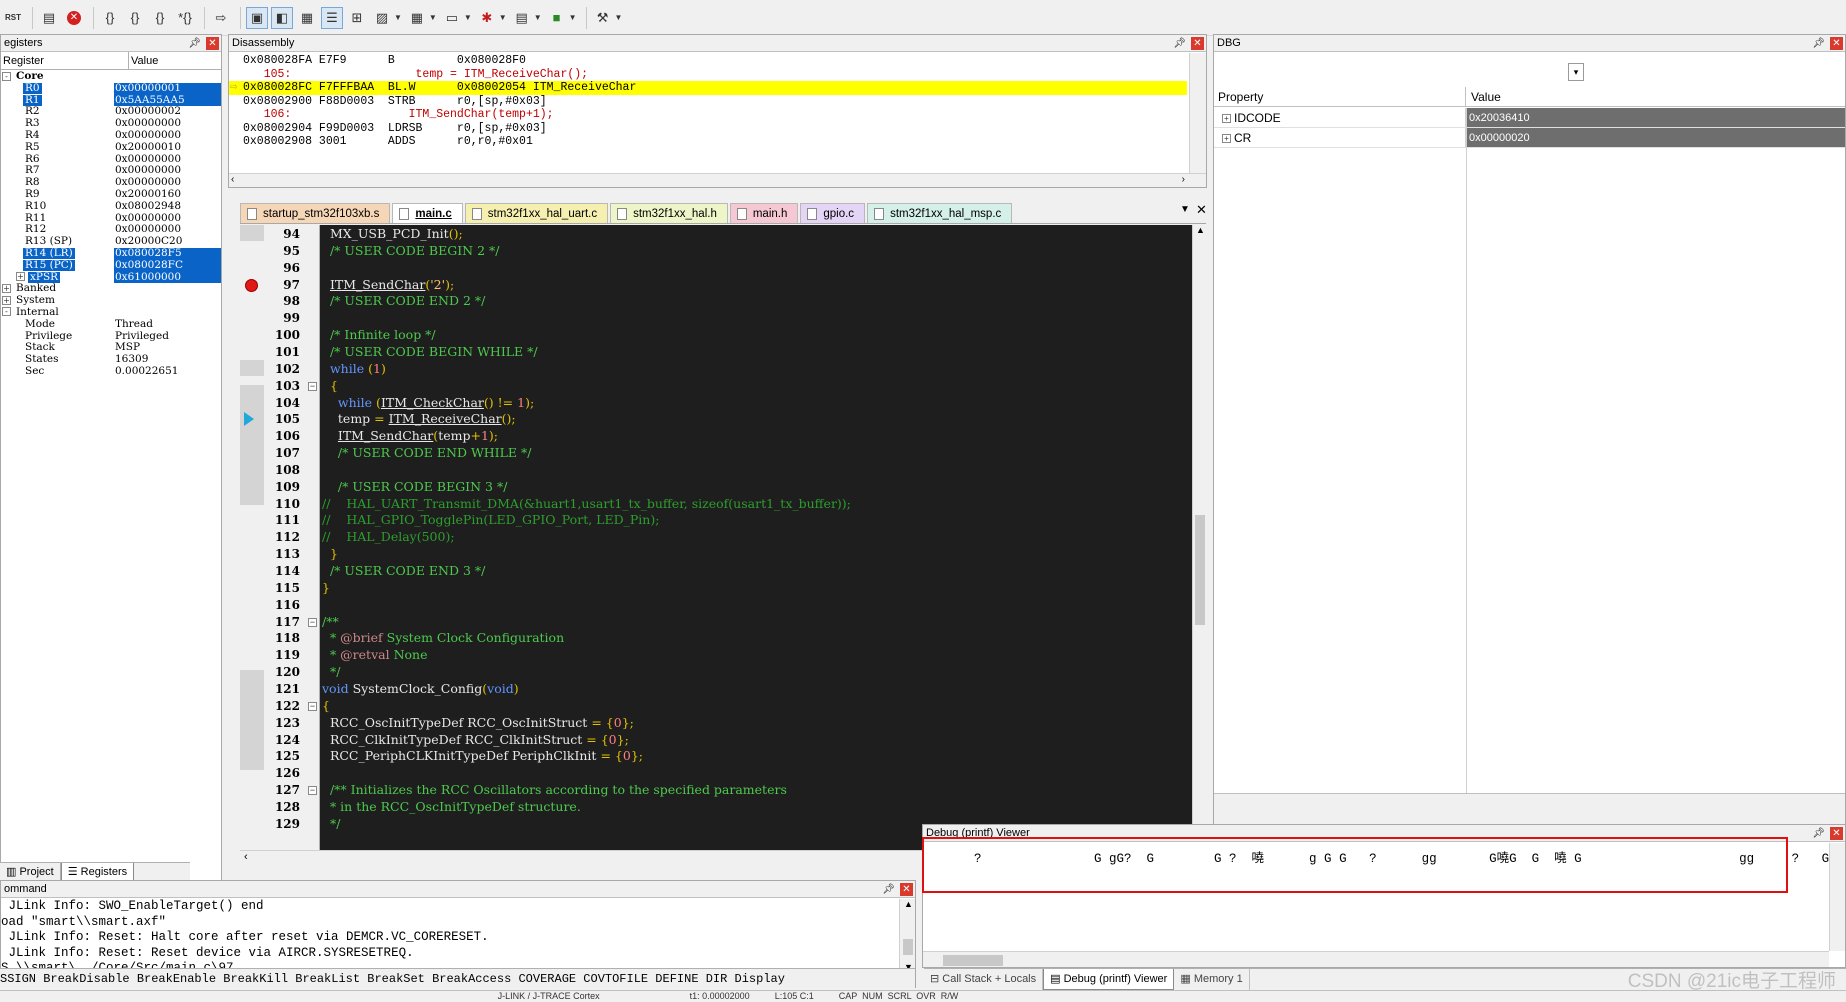  What do you see at coordinates (167, 277) in the screenshot?
I see `register-value: 0x61000000` at bounding box center [167, 277].